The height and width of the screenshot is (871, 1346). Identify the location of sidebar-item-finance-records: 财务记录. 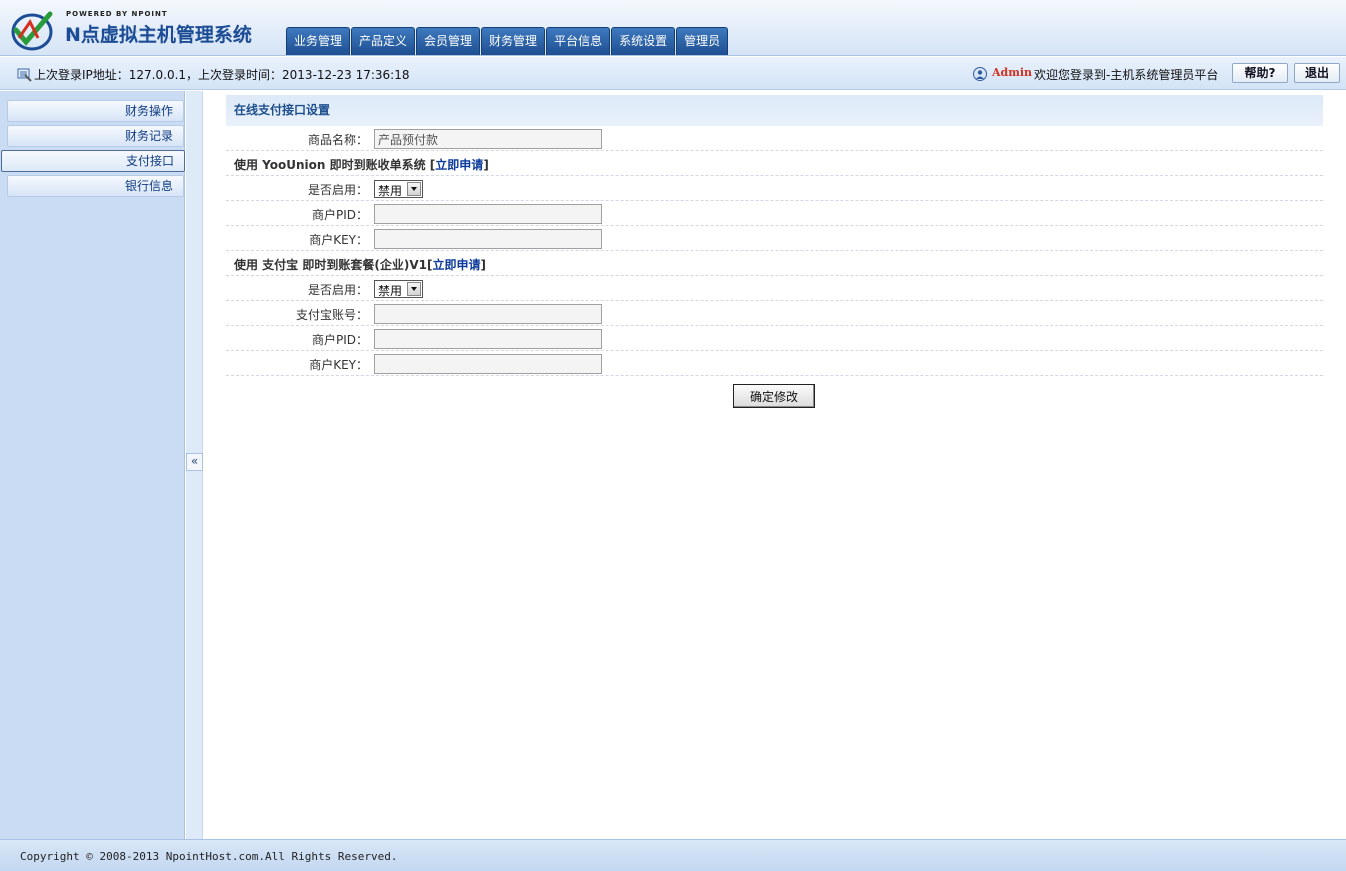
(95, 136).